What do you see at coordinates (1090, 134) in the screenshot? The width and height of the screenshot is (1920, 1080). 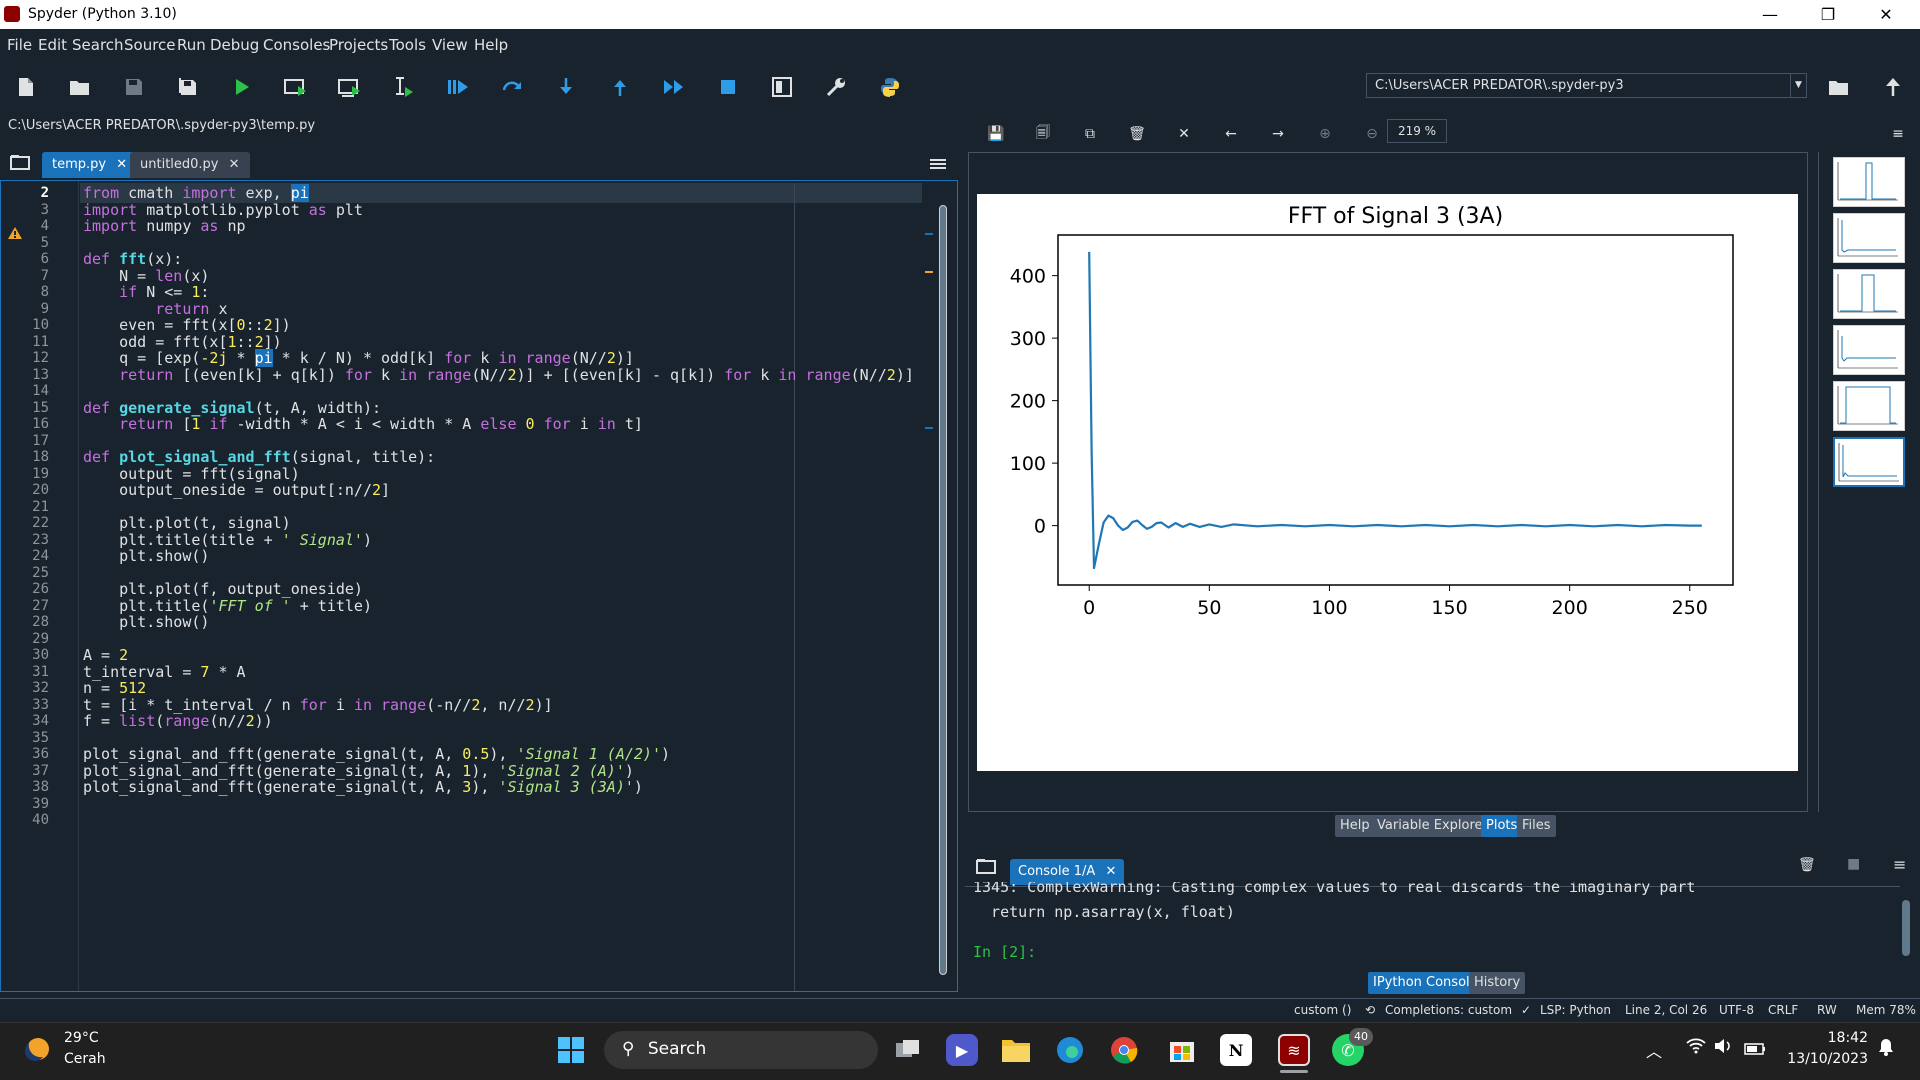 I see `copy-plot-icon: ⧉` at bounding box center [1090, 134].